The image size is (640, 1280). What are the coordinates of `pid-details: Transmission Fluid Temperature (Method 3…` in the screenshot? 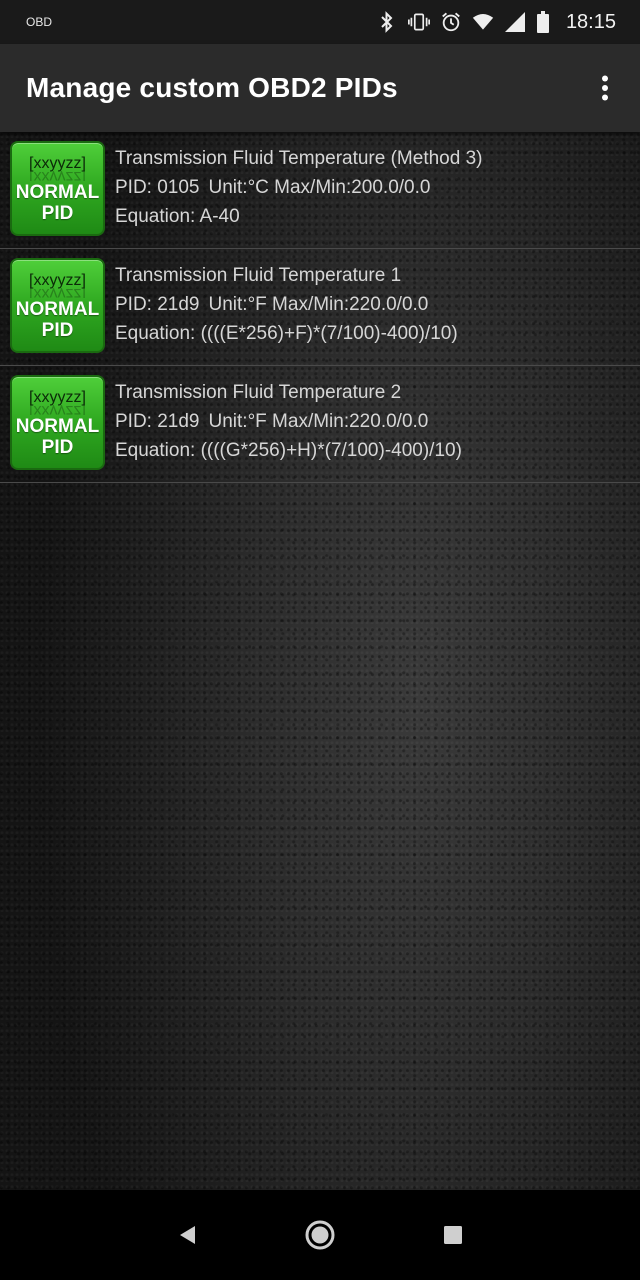 It's located at (298, 186).